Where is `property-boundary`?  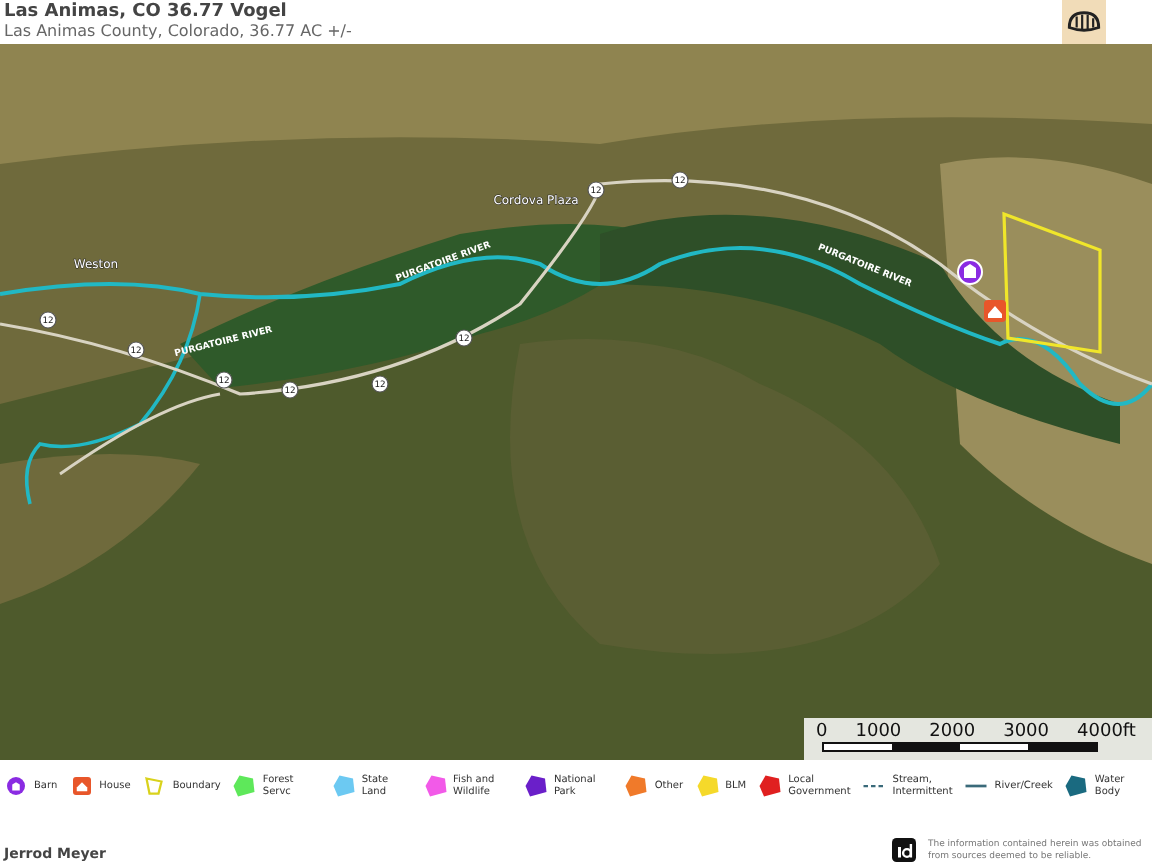 property-boundary is located at coordinates (1052, 282).